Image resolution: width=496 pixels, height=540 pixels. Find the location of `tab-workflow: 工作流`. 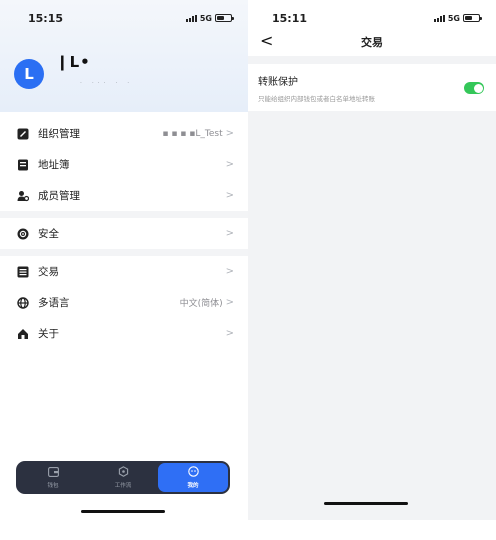

tab-workflow: 工作流 is located at coordinates (123, 477).